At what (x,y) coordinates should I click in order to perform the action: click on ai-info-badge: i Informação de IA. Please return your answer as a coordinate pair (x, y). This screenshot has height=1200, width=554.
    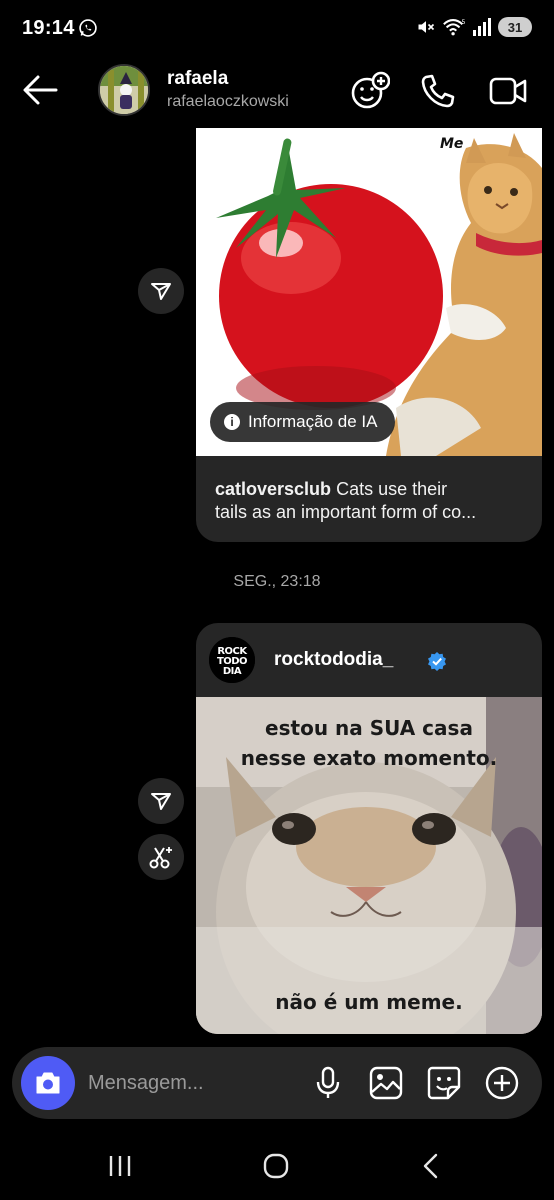
    Looking at the image, I should click on (303, 422).